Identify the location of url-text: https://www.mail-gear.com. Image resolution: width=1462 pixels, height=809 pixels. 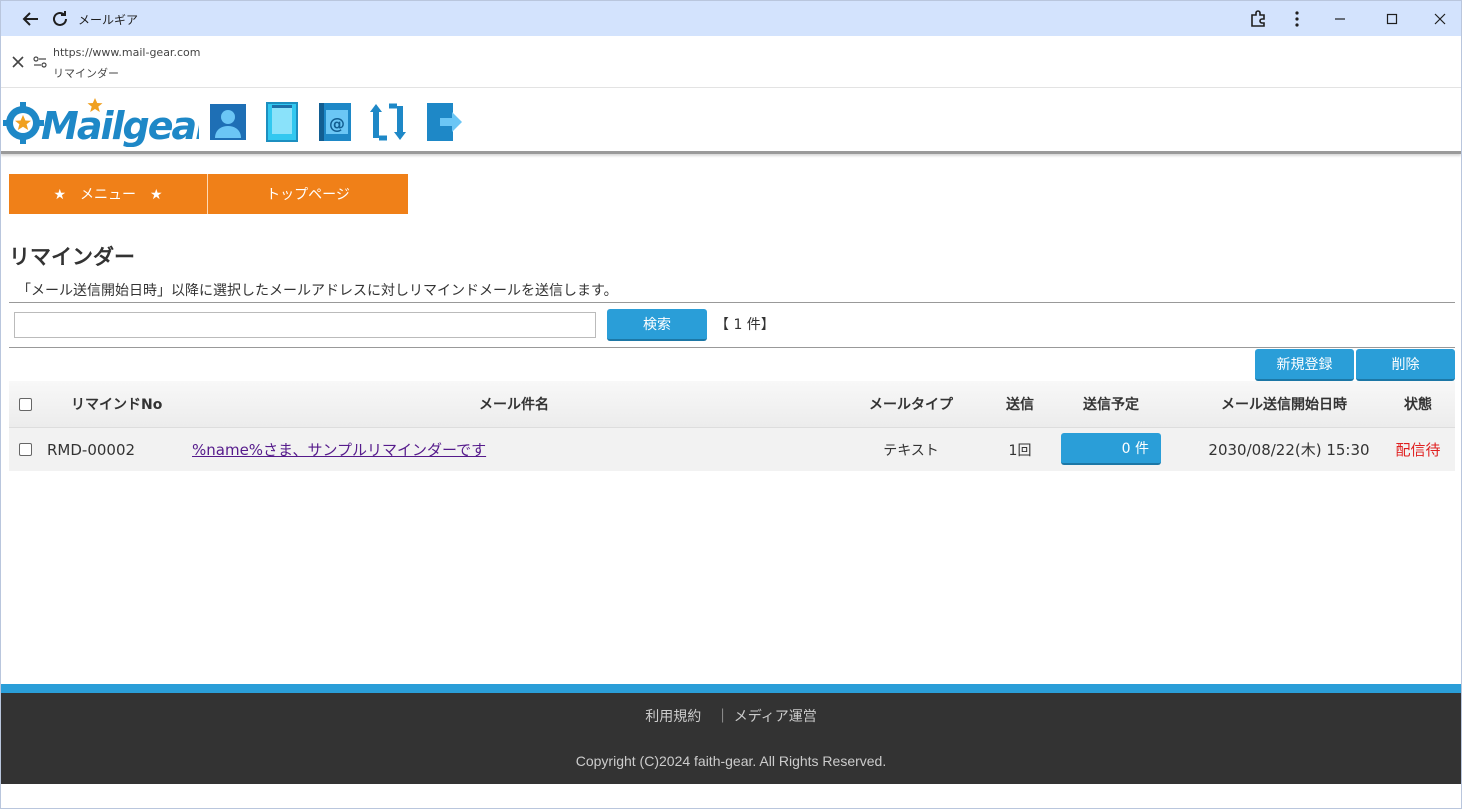
(126, 52).